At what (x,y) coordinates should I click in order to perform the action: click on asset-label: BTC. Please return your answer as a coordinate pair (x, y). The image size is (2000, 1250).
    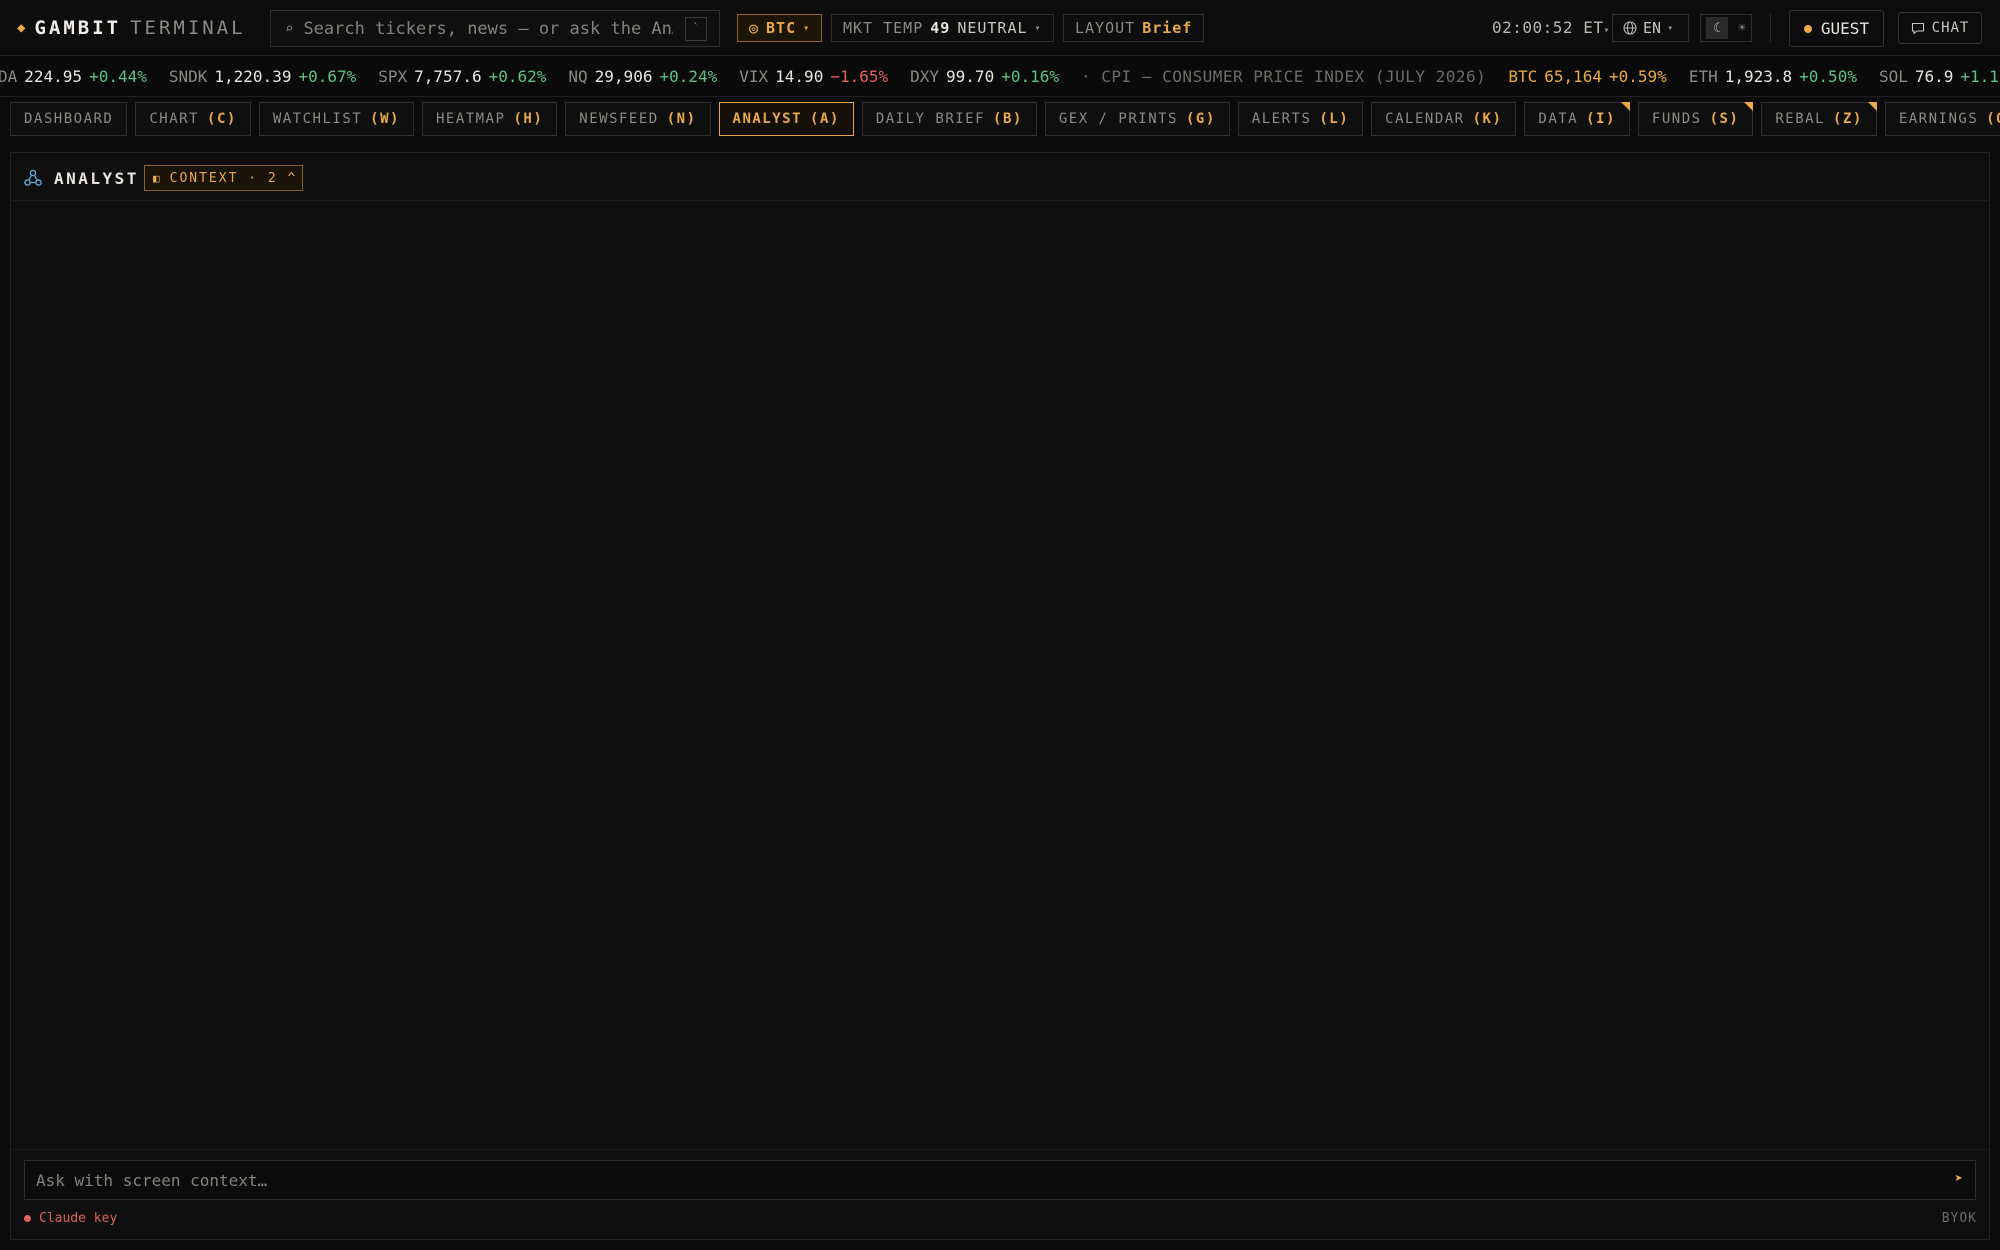
    Looking at the image, I should click on (781, 28).